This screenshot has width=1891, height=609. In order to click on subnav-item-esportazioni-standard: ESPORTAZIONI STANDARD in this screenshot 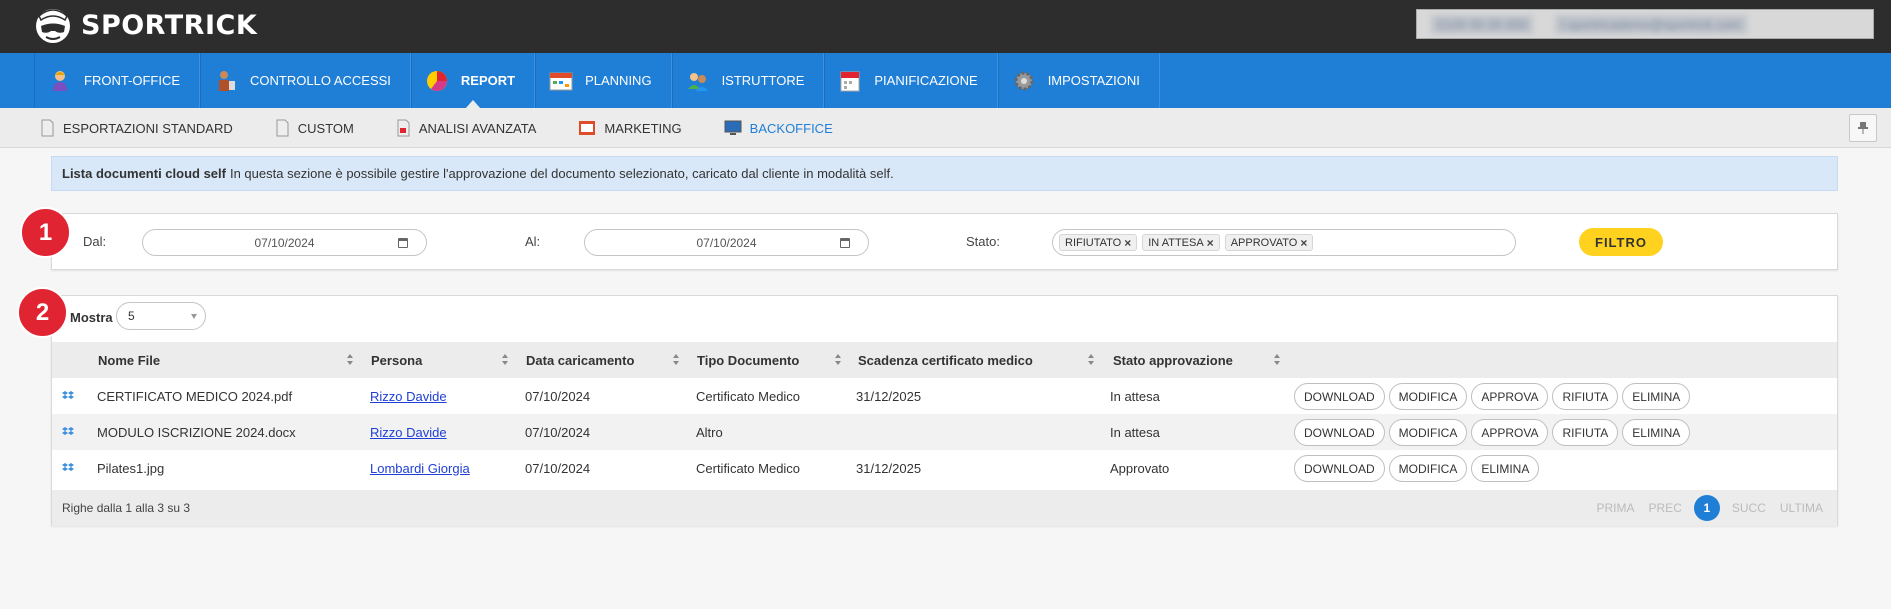, I will do `click(157, 128)`.